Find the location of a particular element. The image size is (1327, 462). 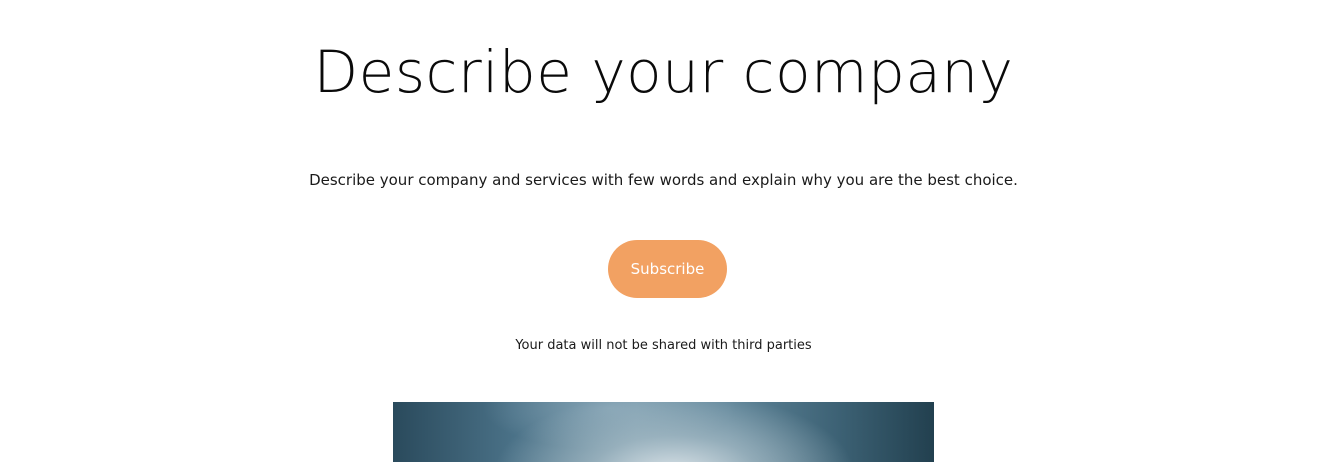

subscribe-button: Subscribe is located at coordinates (667, 269).